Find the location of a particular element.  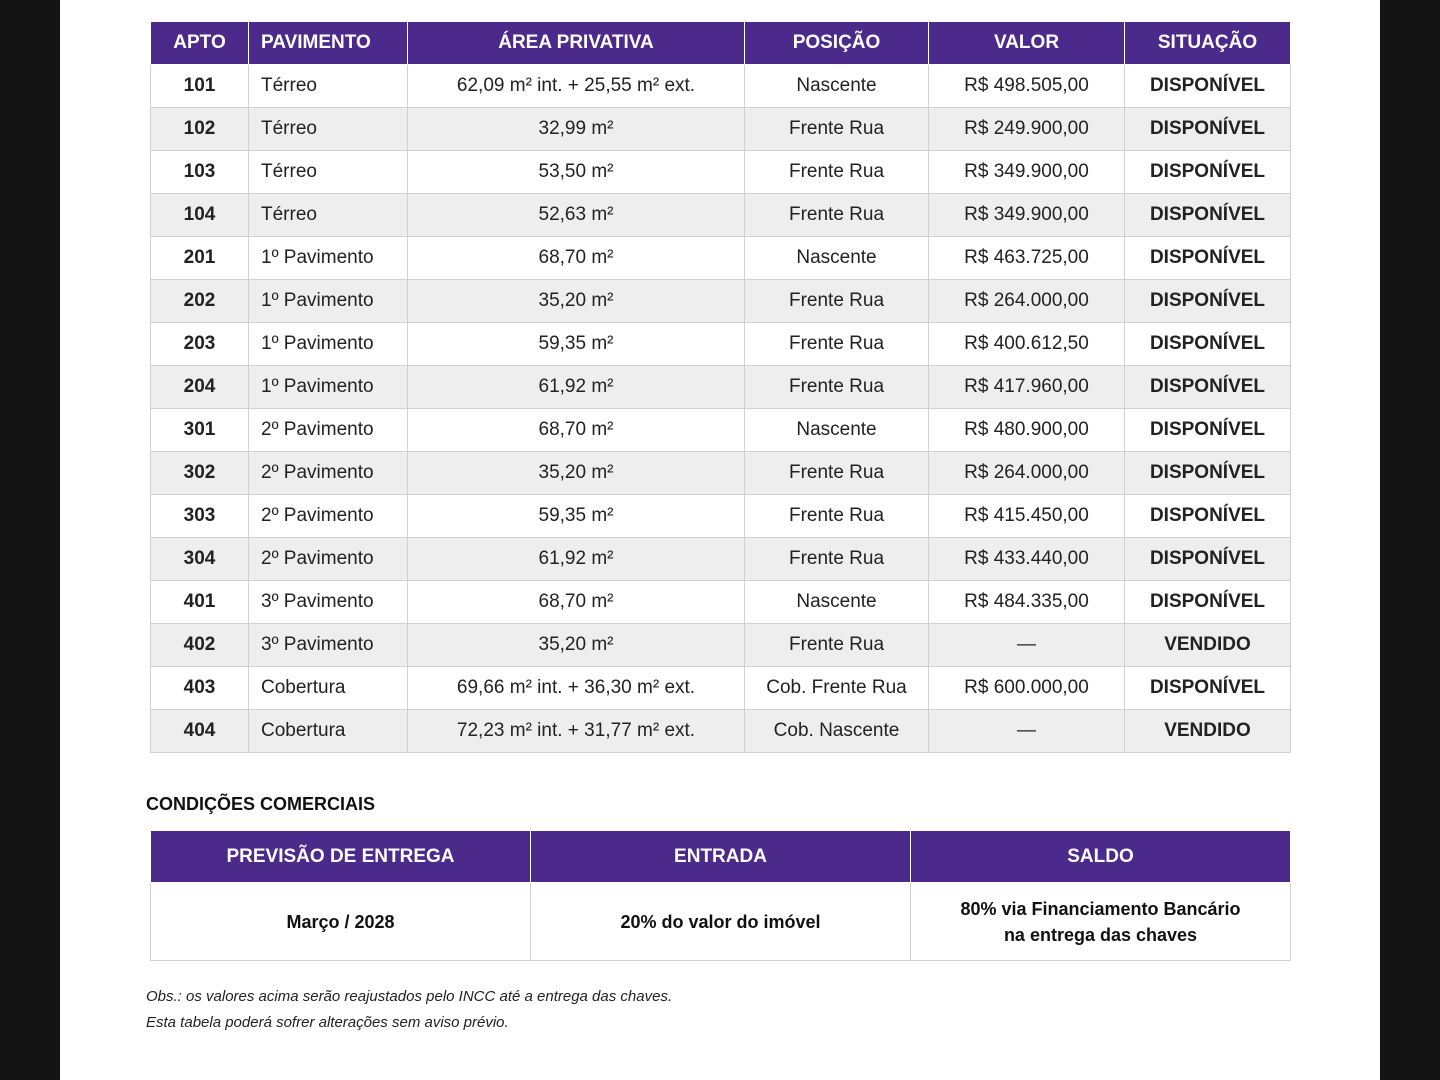

cell-area: 72,23 m² int. + 31,77 m² ext. is located at coordinates (576, 731).